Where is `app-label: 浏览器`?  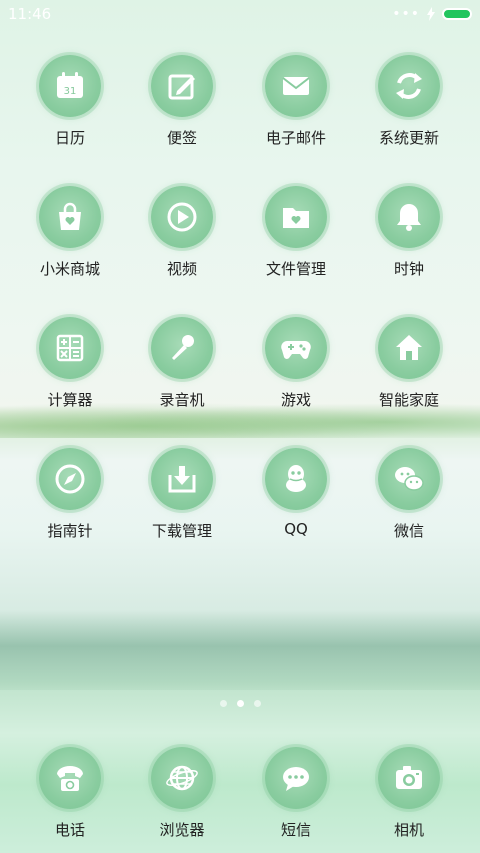 app-label: 浏览器 is located at coordinates (182, 830).